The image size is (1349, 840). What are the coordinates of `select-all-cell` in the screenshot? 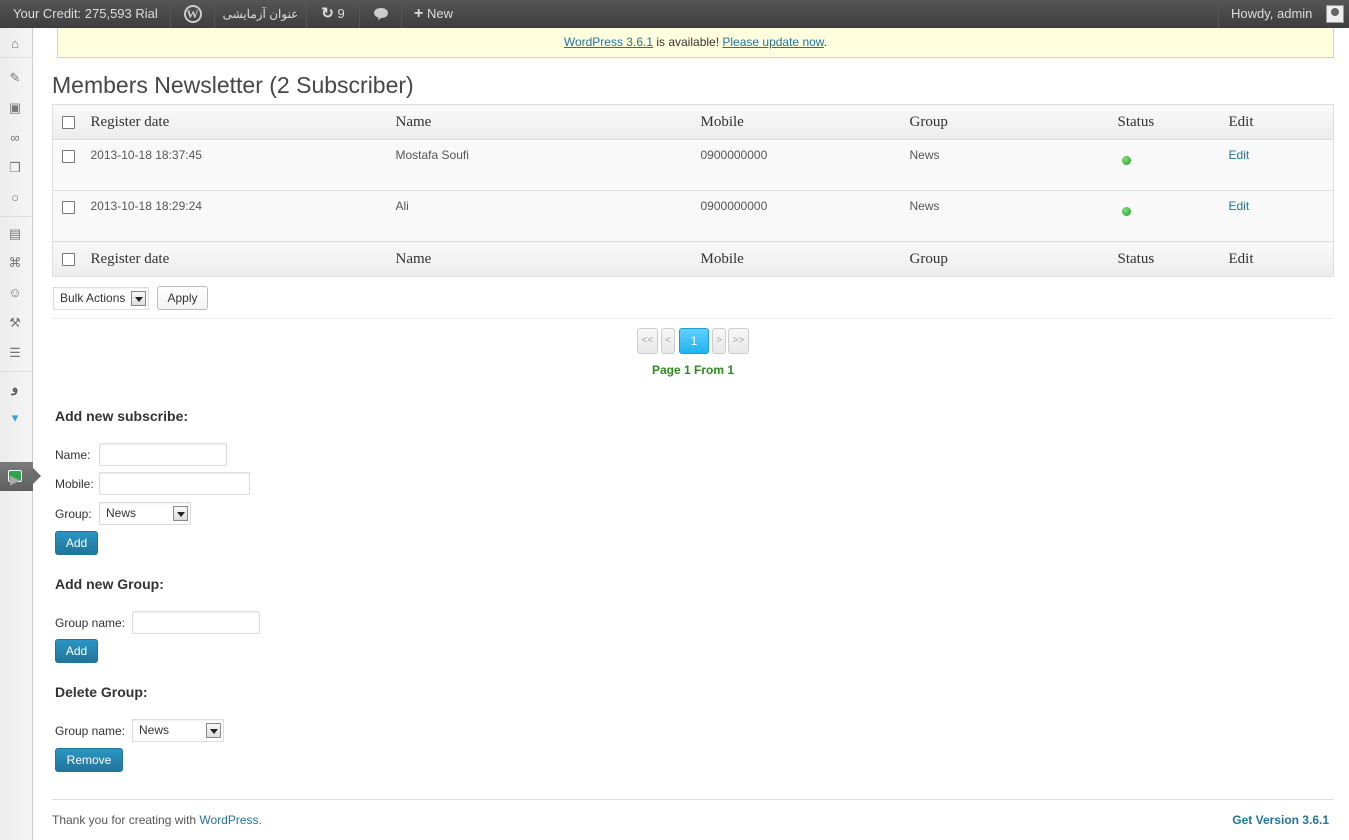 It's located at (69, 122).